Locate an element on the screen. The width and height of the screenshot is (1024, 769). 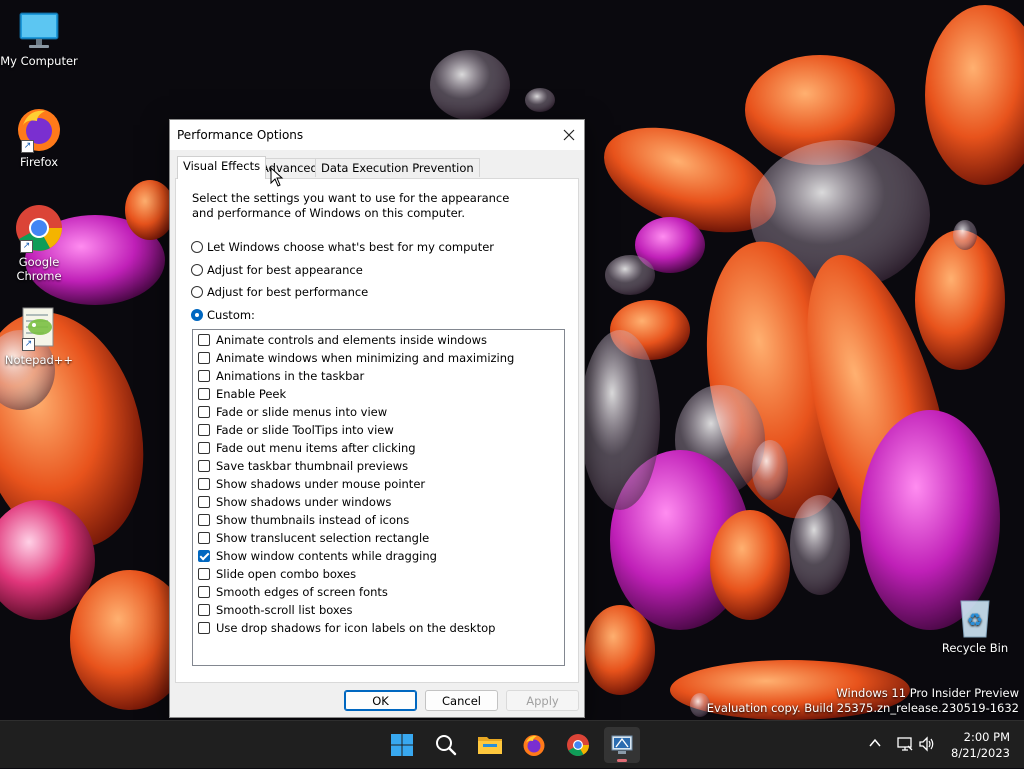
shortcut-arrow-icon: ↗ is located at coordinates (27, 146).